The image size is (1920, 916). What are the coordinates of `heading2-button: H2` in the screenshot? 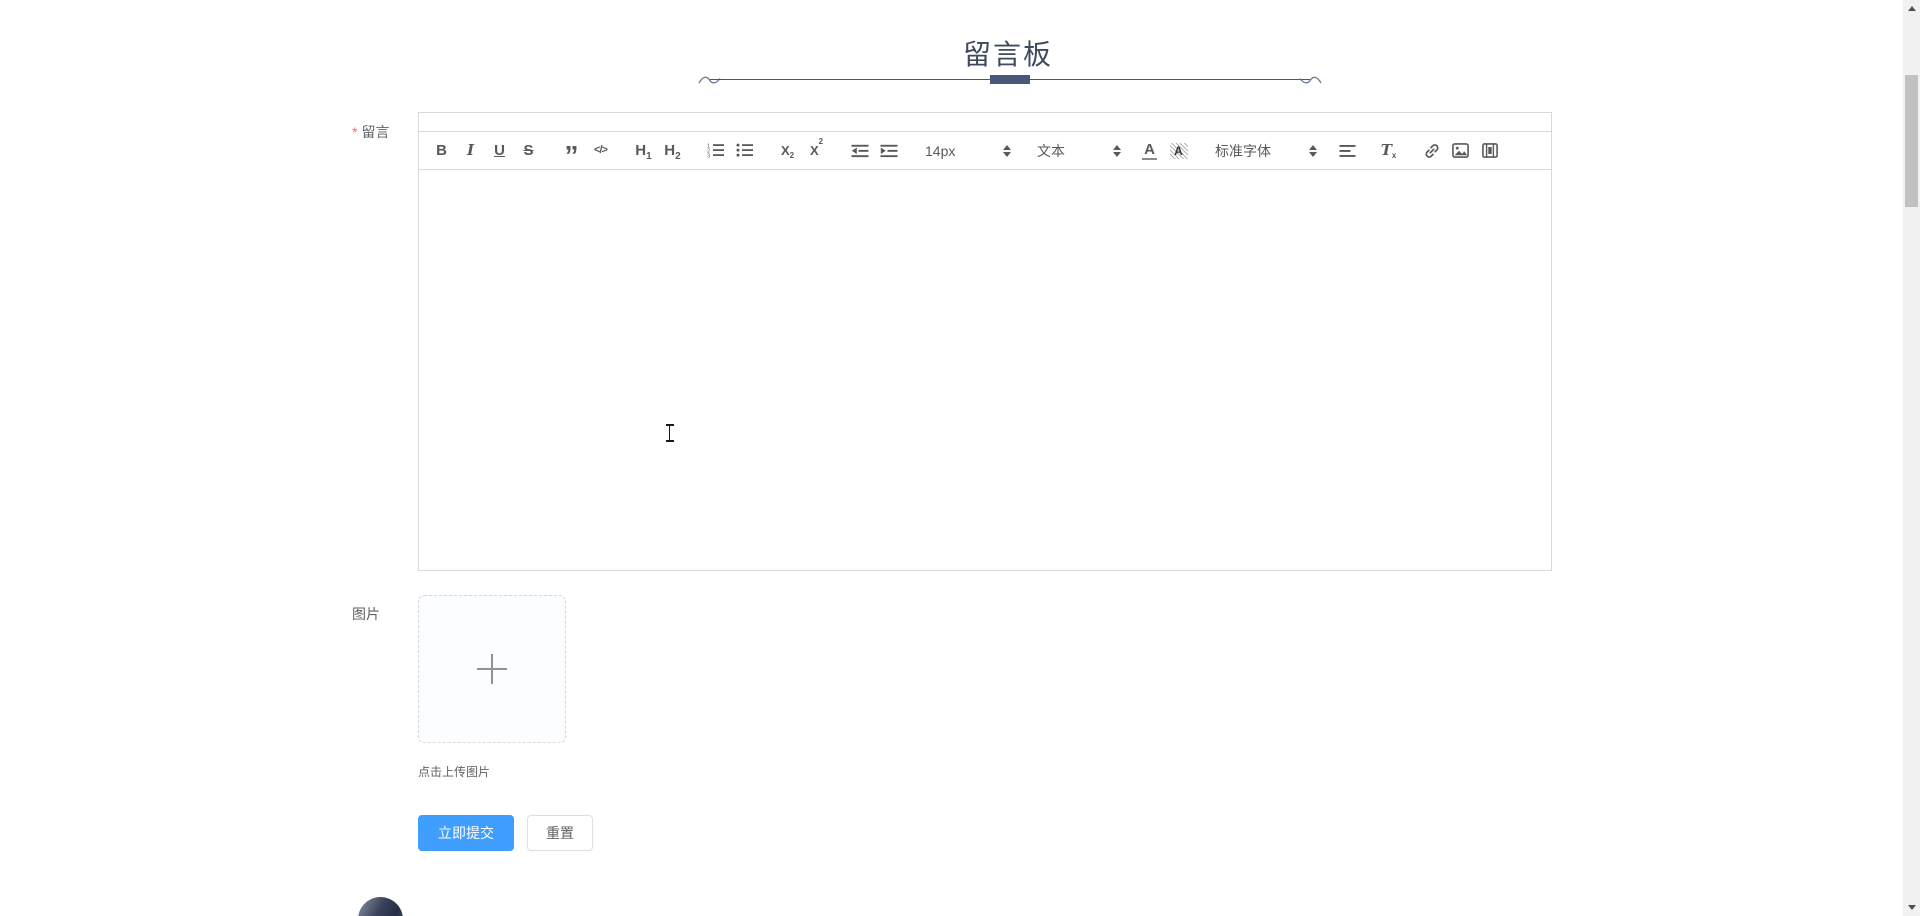 It's located at (672, 151).